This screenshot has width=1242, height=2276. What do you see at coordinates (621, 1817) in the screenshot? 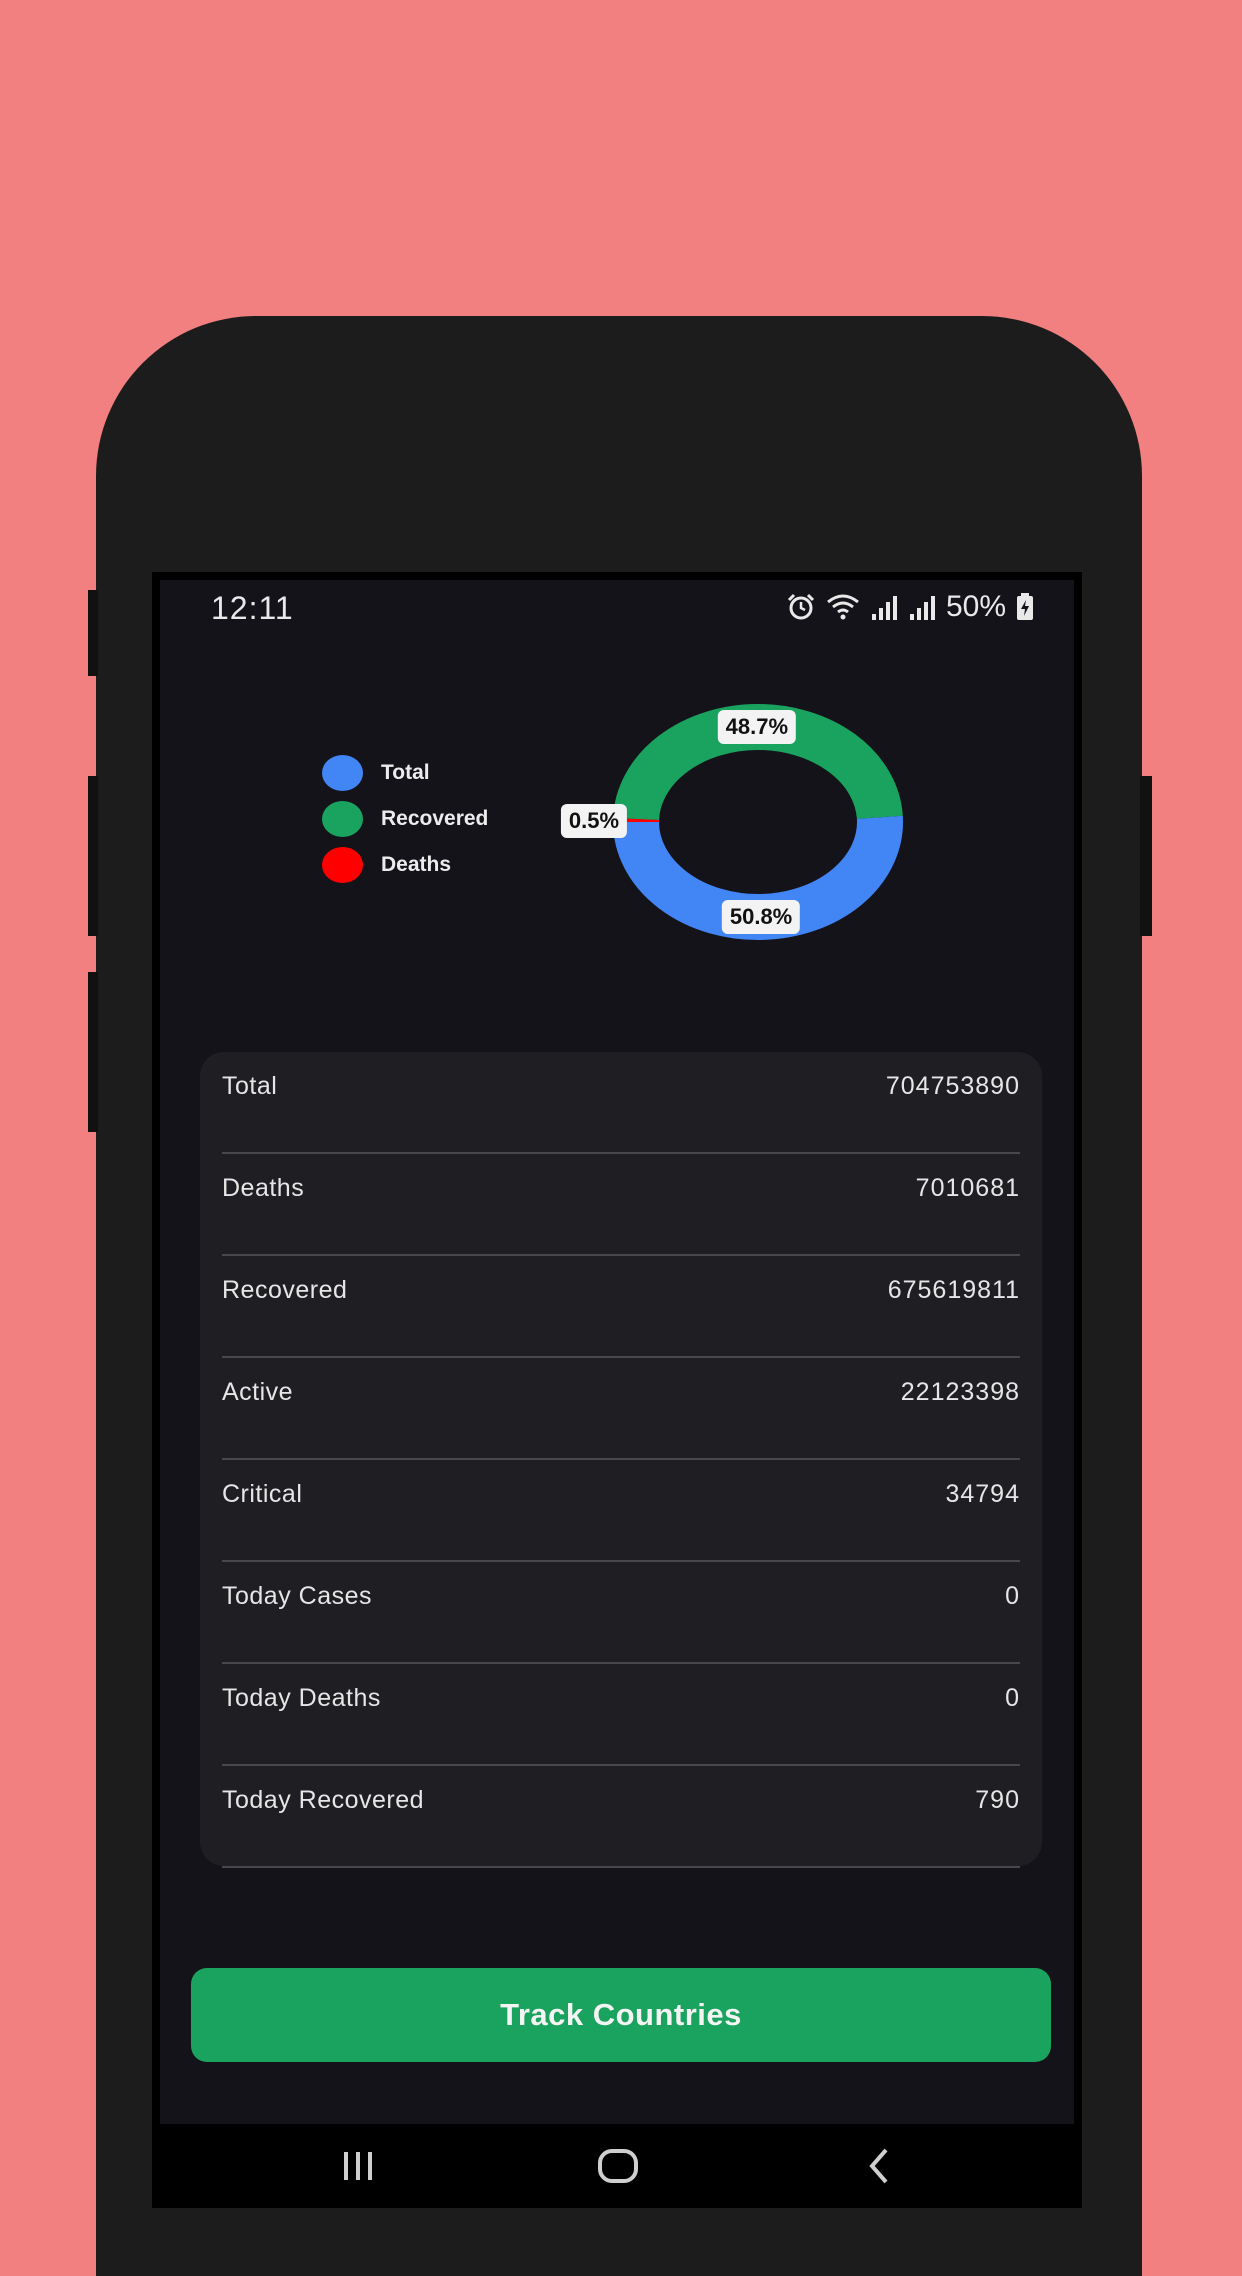
I see `stat-row-today-recovered: Today Recovered 790` at bounding box center [621, 1817].